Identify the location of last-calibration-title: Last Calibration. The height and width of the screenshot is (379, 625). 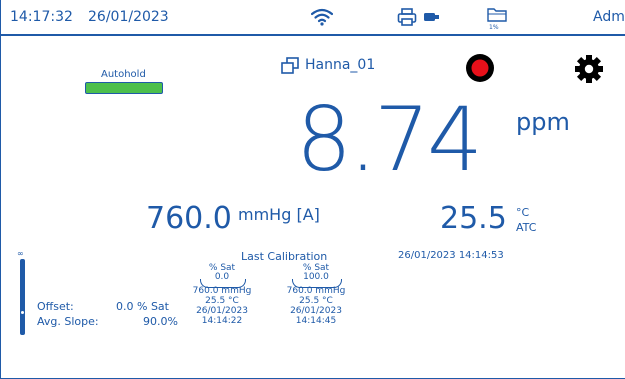
(284, 256).